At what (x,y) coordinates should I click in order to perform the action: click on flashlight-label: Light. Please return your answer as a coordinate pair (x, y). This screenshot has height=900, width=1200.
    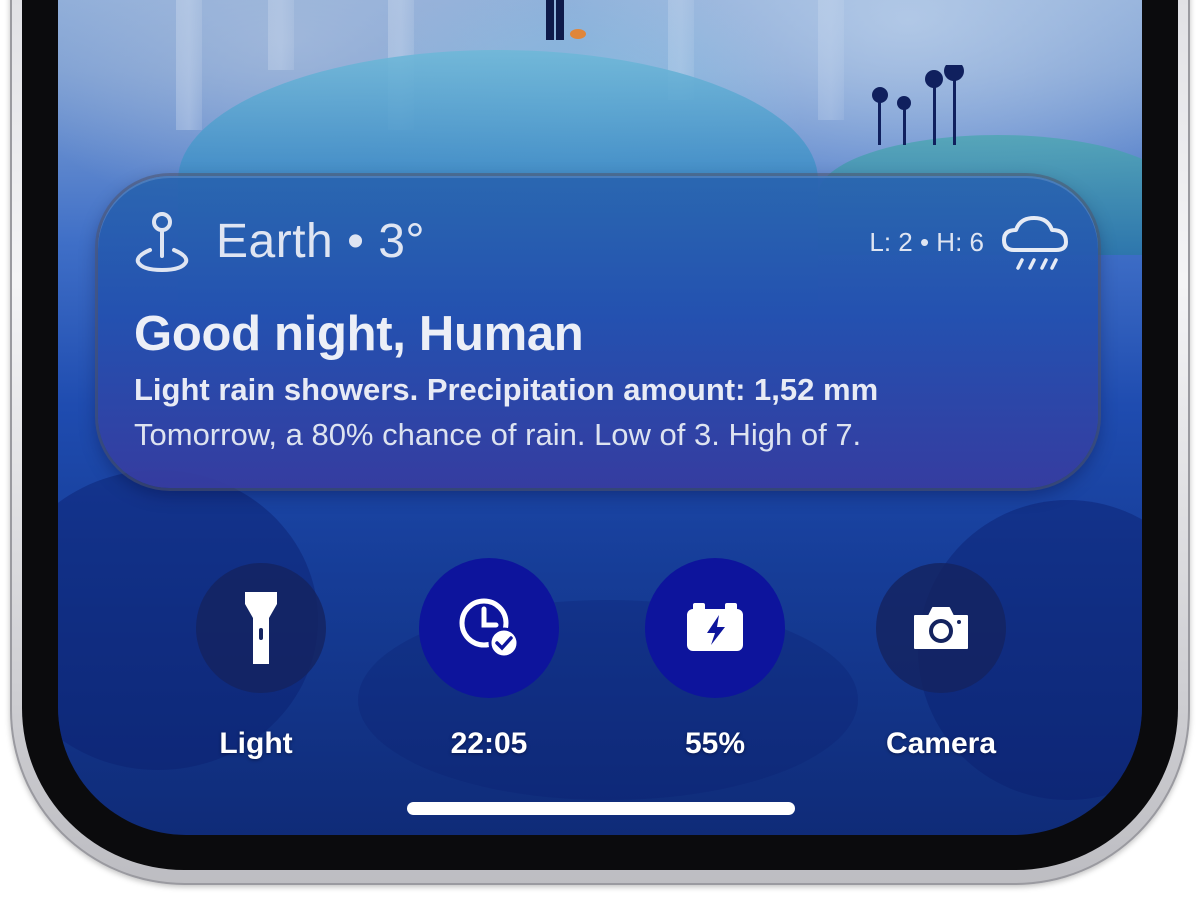
    Looking at the image, I should click on (256, 743).